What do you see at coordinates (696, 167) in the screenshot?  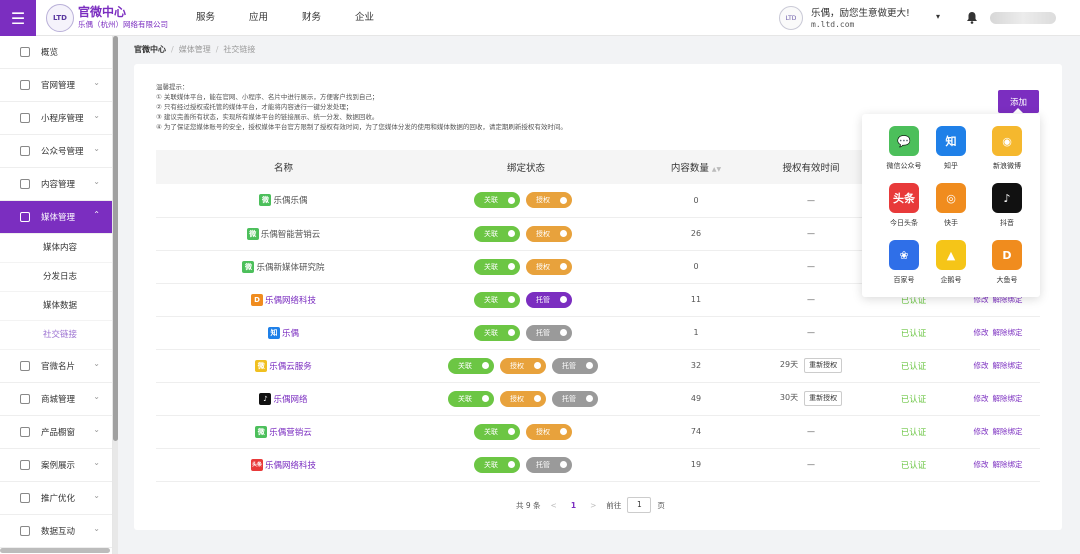 I see `column-header-count: 内容数量 ▲▼` at bounding box center [696, 167].